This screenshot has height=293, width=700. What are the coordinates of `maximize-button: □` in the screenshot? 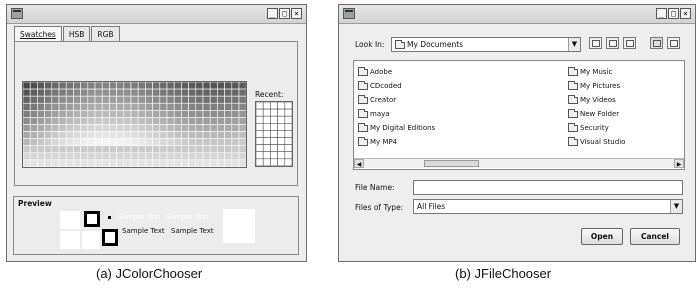 It's located at (284, 13).